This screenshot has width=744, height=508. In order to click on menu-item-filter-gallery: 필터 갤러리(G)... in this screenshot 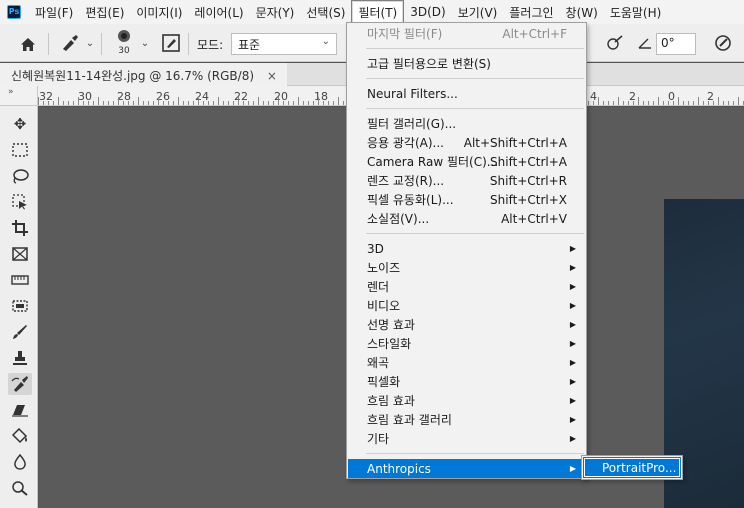, I will do `click(466, 123)`.